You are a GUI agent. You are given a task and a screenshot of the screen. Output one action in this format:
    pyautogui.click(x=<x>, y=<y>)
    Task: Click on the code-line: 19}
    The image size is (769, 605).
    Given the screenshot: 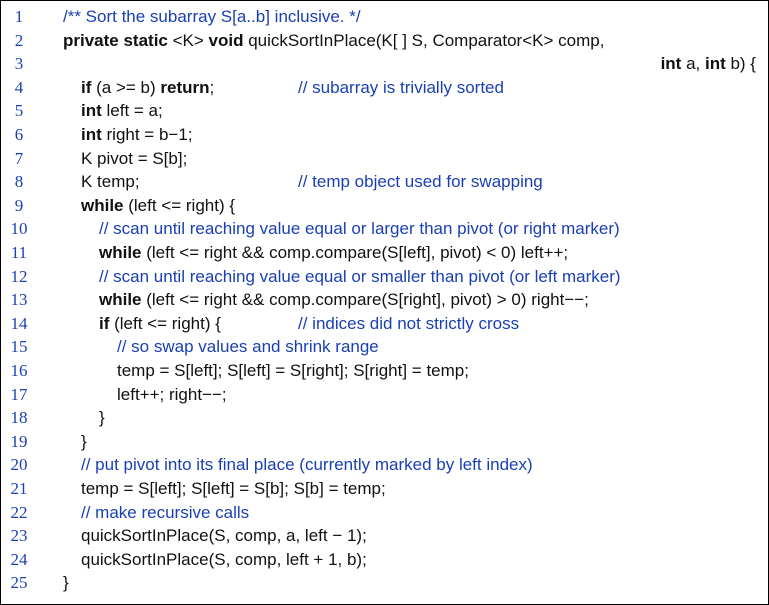 What is the action you would take?
    pyautogui.click(x=384, y=442)
    